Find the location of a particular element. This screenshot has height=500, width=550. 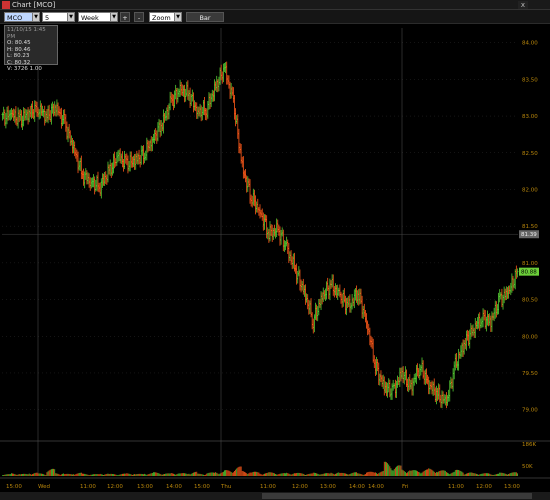

price-tick-label: 82.50 is located at coordinates (530, 154).